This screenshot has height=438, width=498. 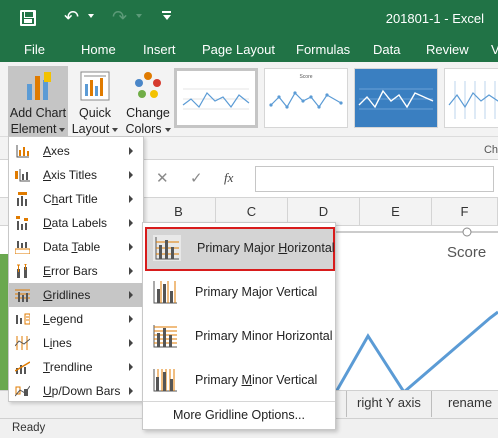 What do you see at coordinates (47, 175) in the screenshot?
I see `axis-titles-mnemonic: A` at bounding box center [47, 175].